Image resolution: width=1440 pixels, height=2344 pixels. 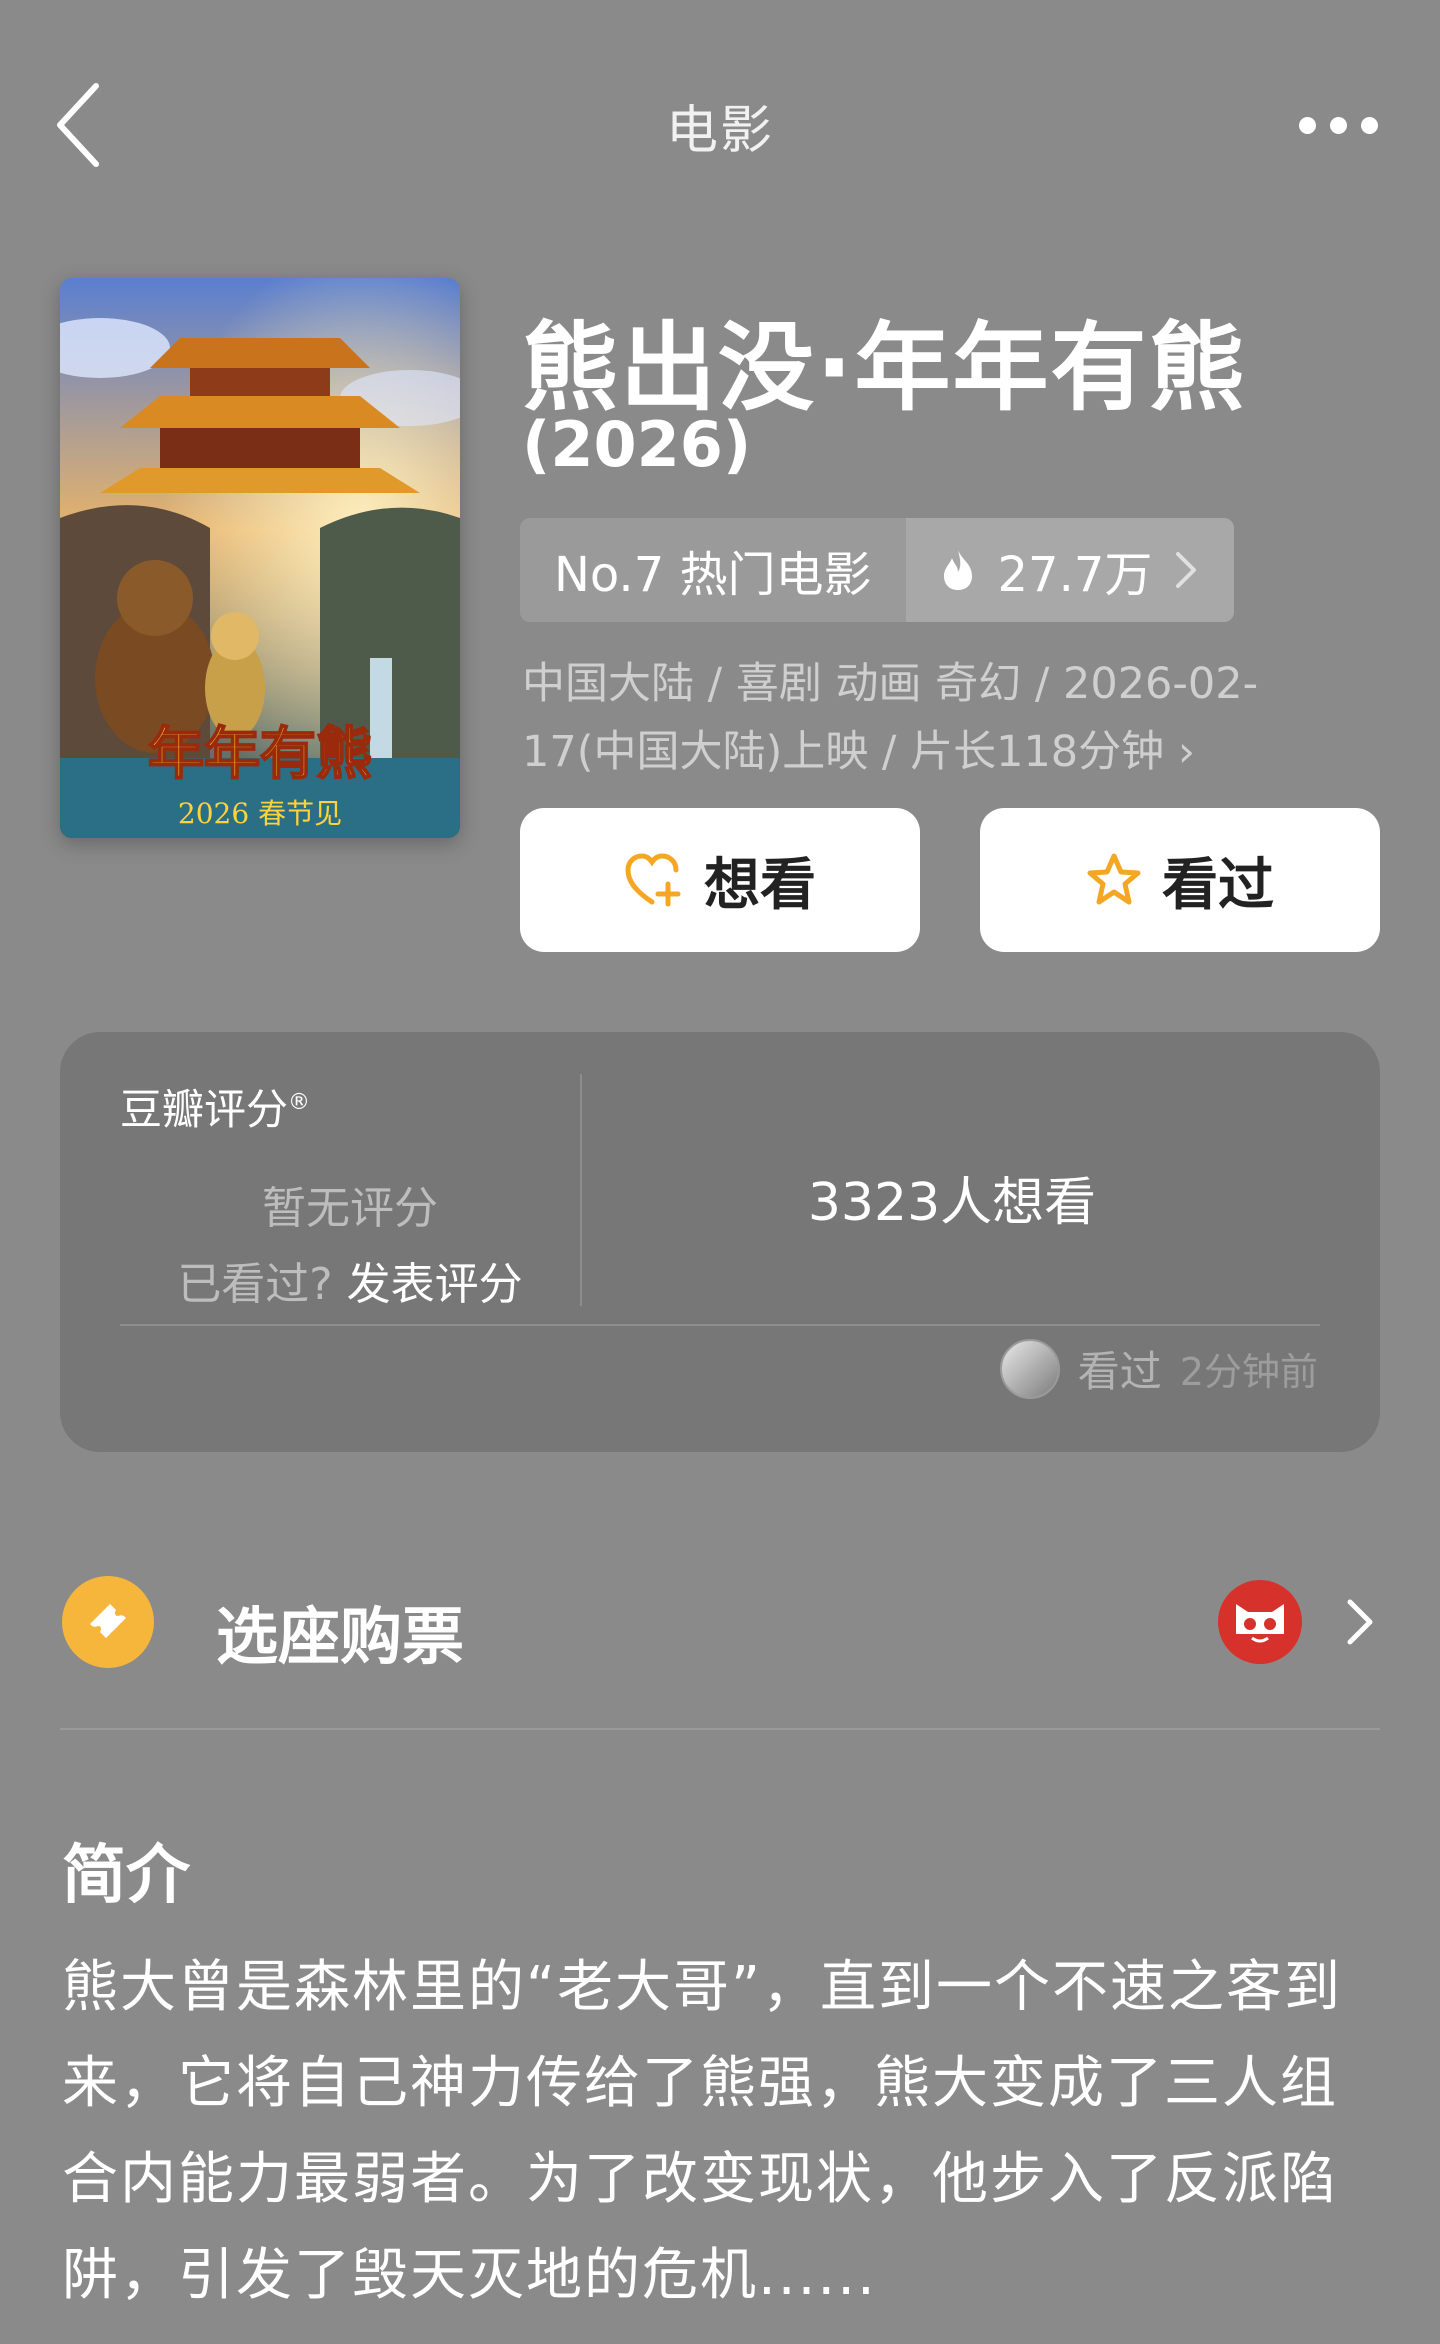 What do you see at coordinates (1114, 879) in the screenshot?
I see `star-icon` at bounding box center [1114, 879].